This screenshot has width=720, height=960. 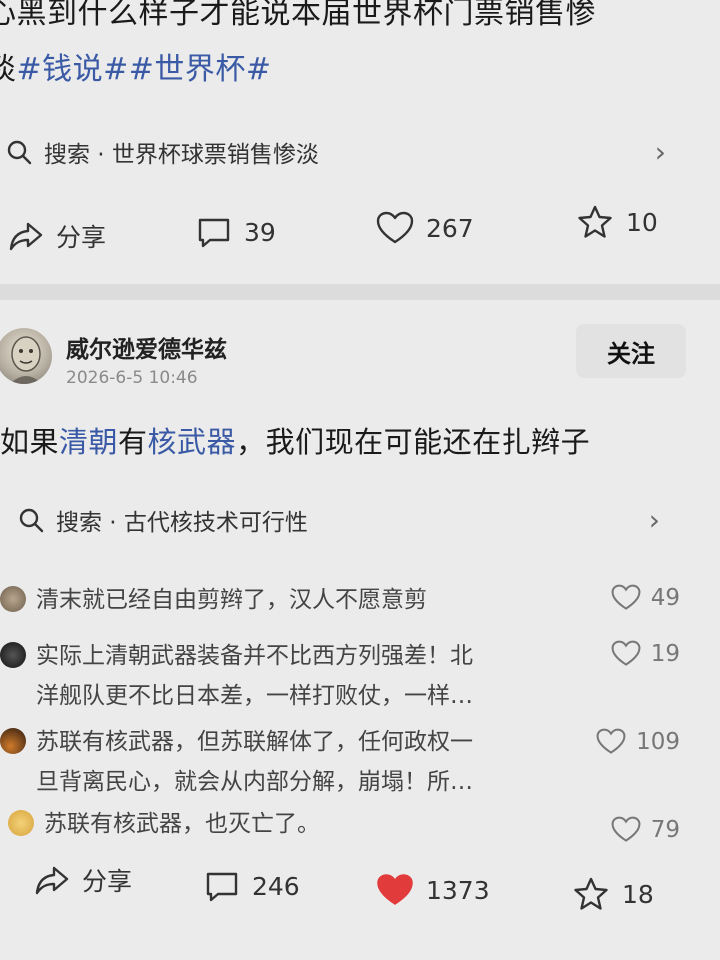 What do you see at coordinates (344, 824) in the screenshot?
I see `list-item: 苏联有核武器，也灭亡了。 79` at bounding box center [344, 824].